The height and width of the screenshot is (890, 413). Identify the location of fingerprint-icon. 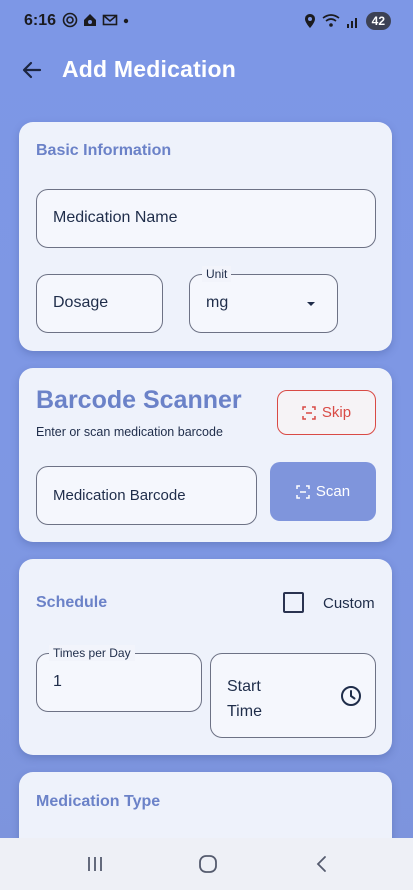
(70, 20).